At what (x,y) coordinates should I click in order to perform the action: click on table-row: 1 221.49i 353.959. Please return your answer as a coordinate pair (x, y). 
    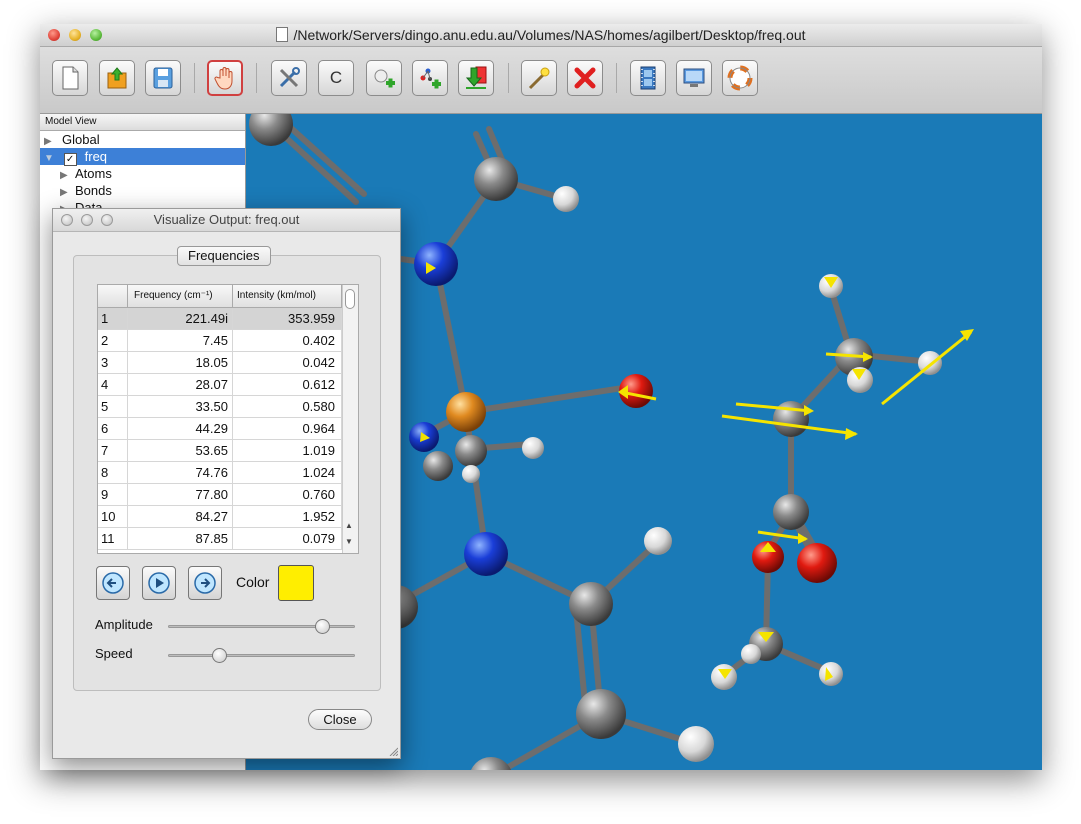
    Looking at the image, I should click on (220, 319).